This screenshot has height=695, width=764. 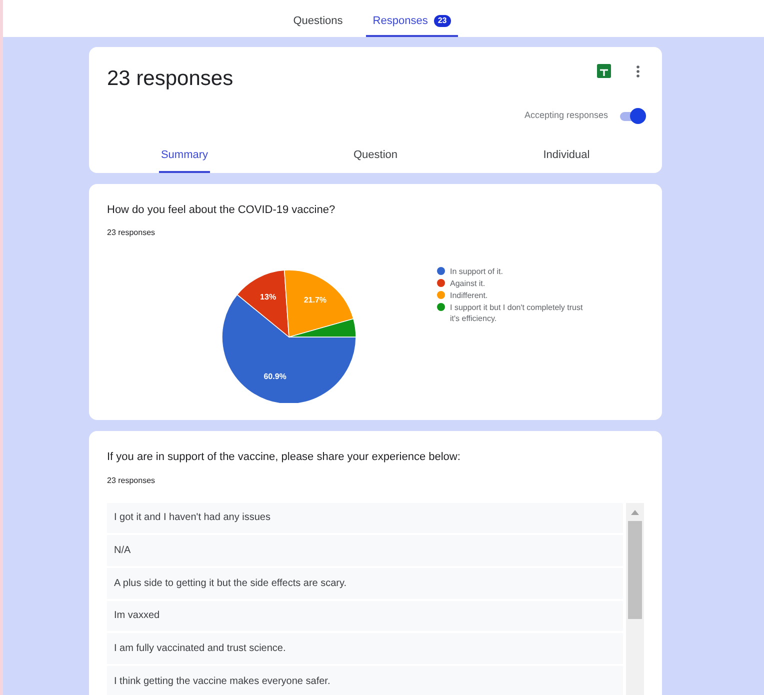 What do you see at coordinates (365, 616) in the screenshot?
I see `answer-row: Im vaxxed` at bounding box center [365, 616].